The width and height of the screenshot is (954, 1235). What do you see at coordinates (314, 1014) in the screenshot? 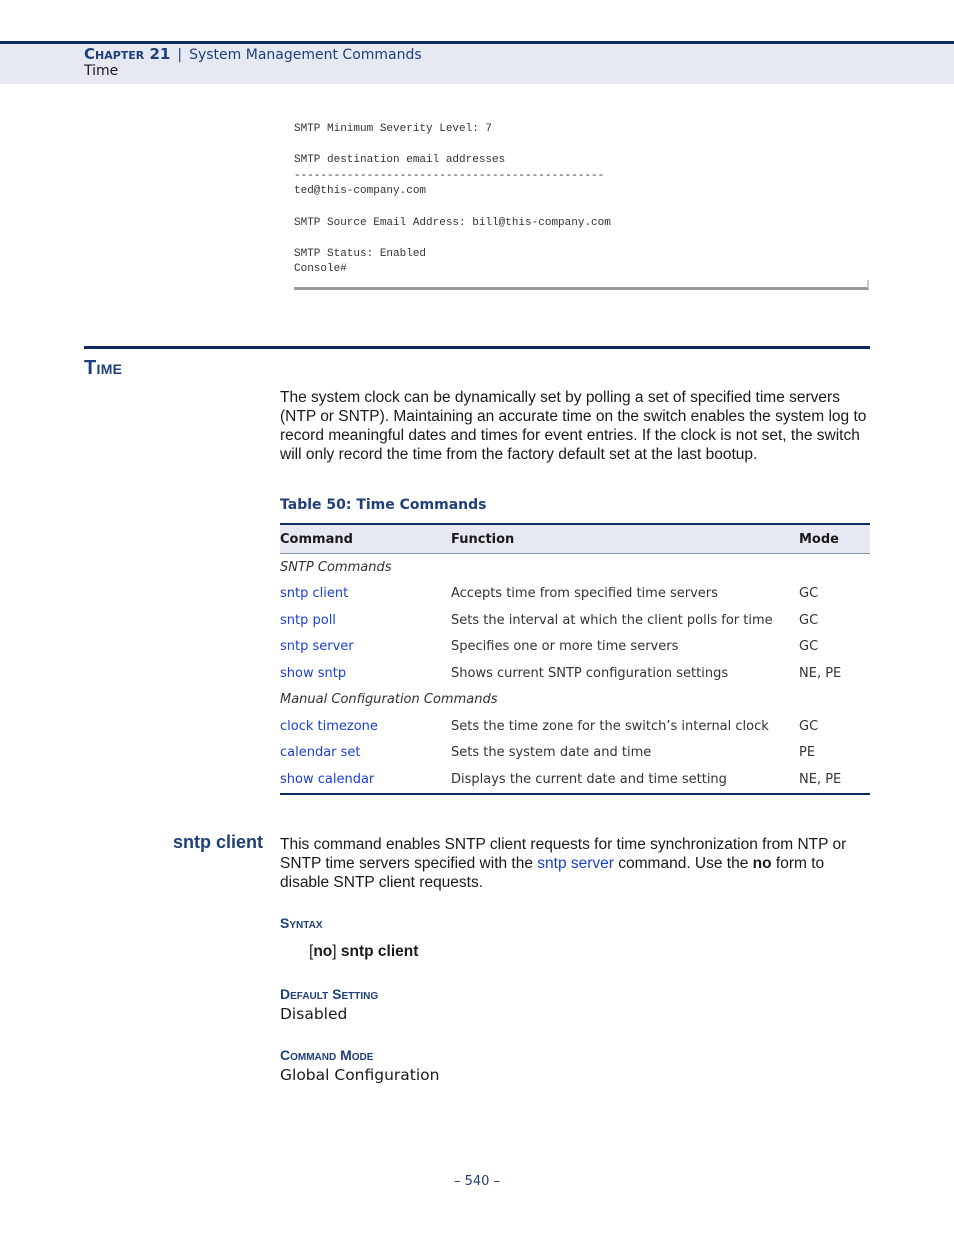
I see `default-setting-value: Disabled` at bounding box center [314, 1014].